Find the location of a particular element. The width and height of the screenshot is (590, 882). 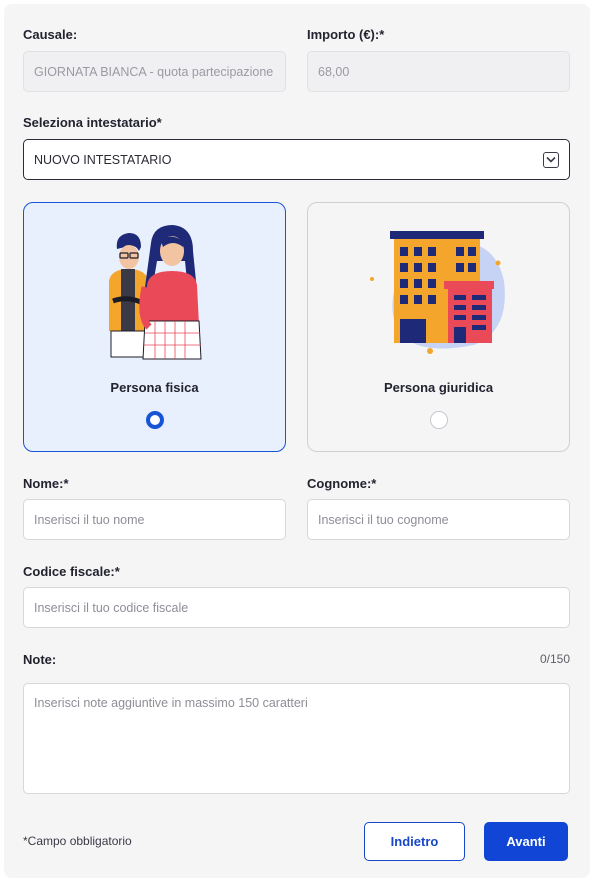

causale-field is located at coordinates (154, 71).